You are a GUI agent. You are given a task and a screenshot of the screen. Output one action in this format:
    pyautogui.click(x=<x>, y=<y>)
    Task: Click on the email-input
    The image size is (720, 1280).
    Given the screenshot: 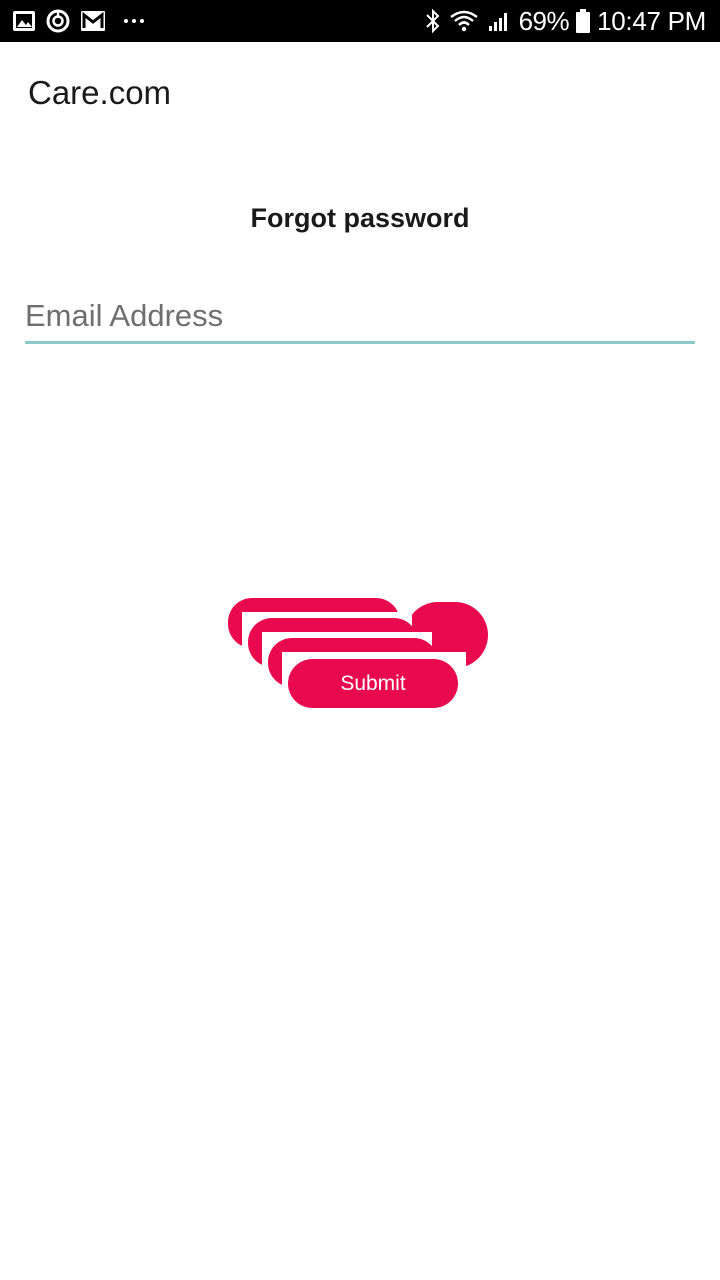 What is the action you would take?
    pyautogui.click(x=360, y=316)
    